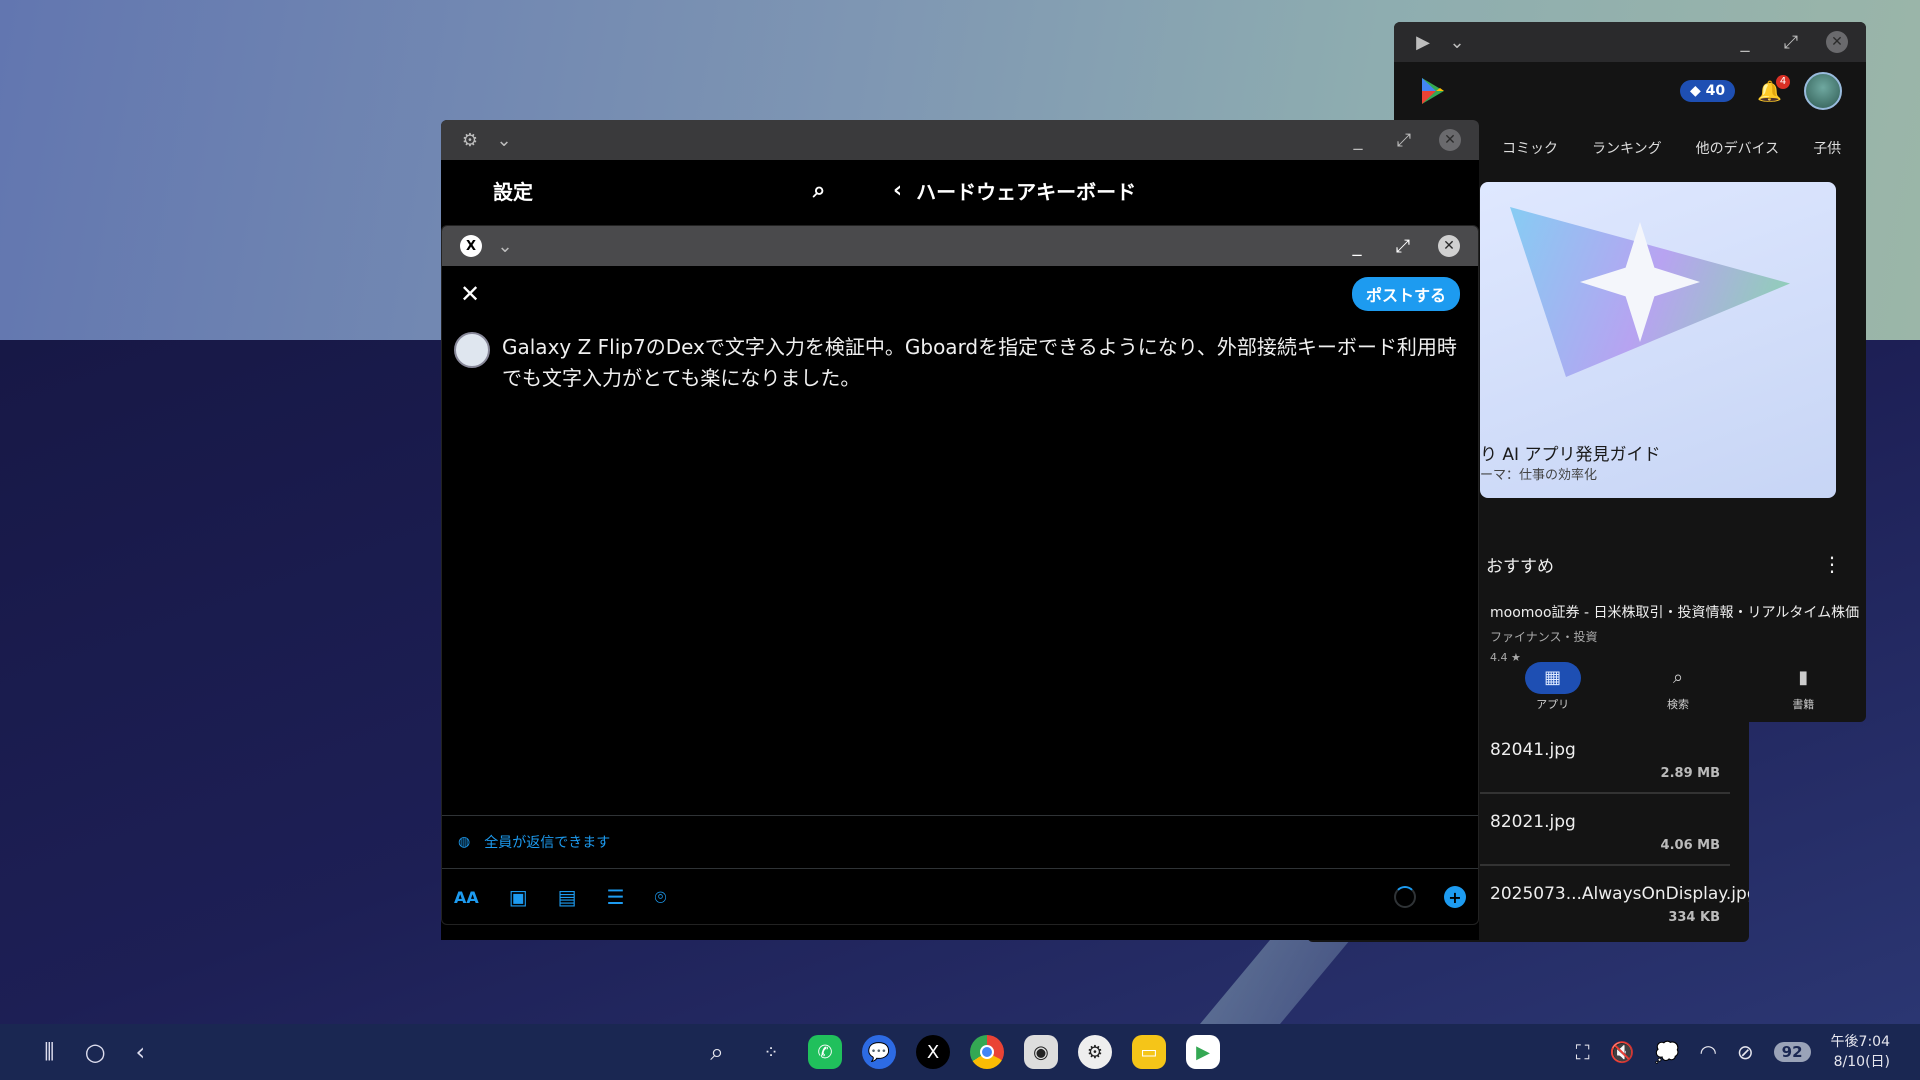 The height and width of the screenshot is (1080, 1920). What do you see at coordinates (825, 1052) in the screenshot?
I see `phone-icon: ✆` at bounding box center [825, 1052].